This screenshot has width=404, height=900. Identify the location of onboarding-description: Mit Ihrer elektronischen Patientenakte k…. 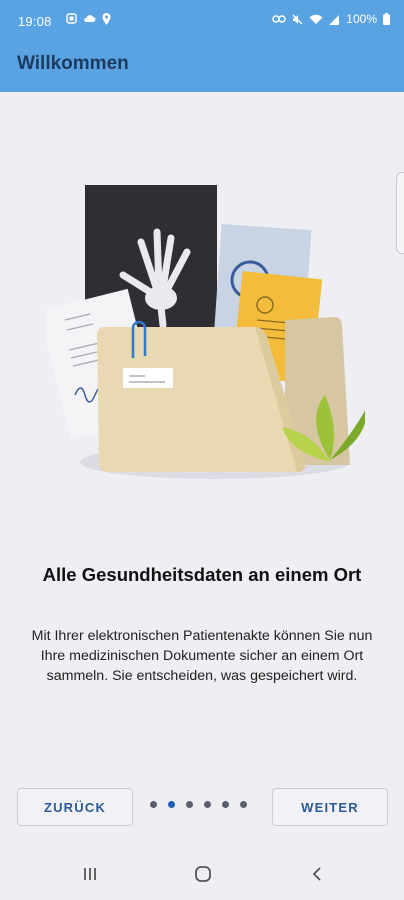
(202, 656).